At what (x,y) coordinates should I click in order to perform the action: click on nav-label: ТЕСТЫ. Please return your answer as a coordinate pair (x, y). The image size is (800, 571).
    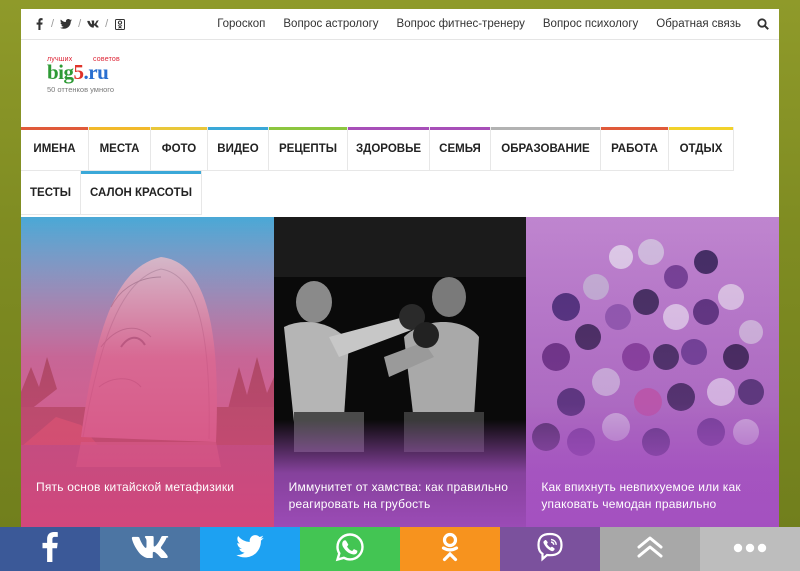
    Looking at the image, I should click on (50, 192).